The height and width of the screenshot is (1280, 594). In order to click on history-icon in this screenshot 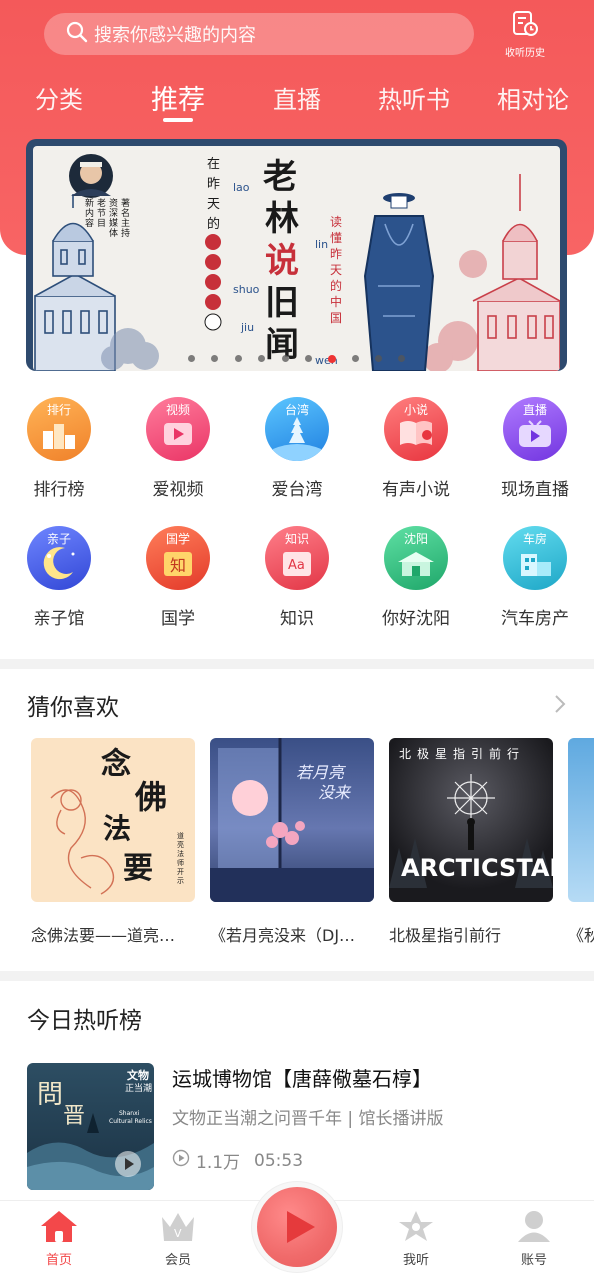, I will do `click(525, 26)`.